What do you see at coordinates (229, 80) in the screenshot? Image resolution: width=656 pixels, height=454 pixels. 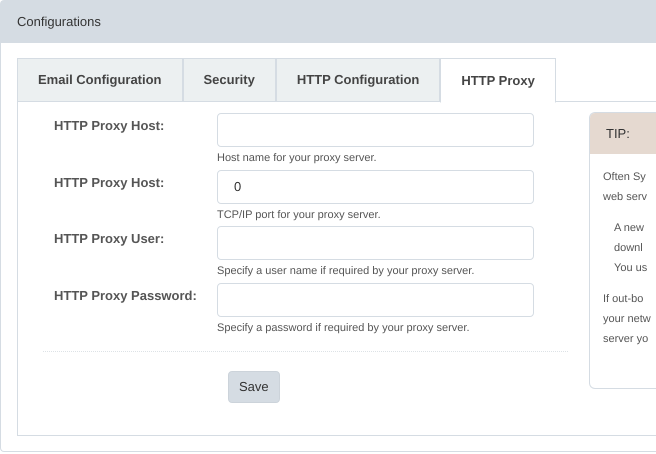 I see `tab: Security` at bounding box center [229, 80].